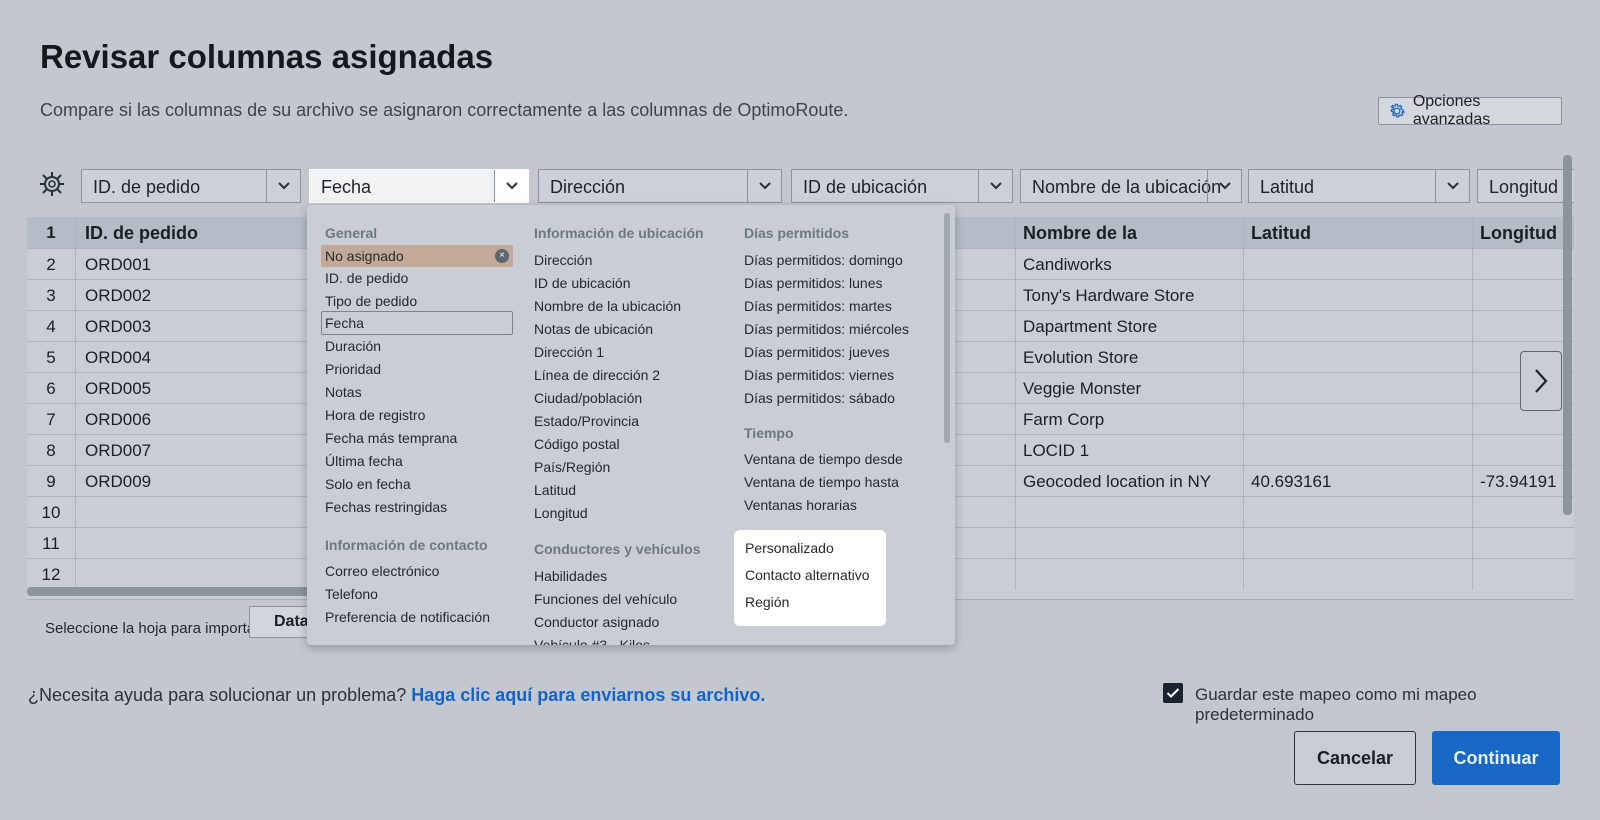 Image resolution: width=1600 pixels, height=820 pixels. I want to click on dropdown-item: Hora de registro, so click(375, 415).